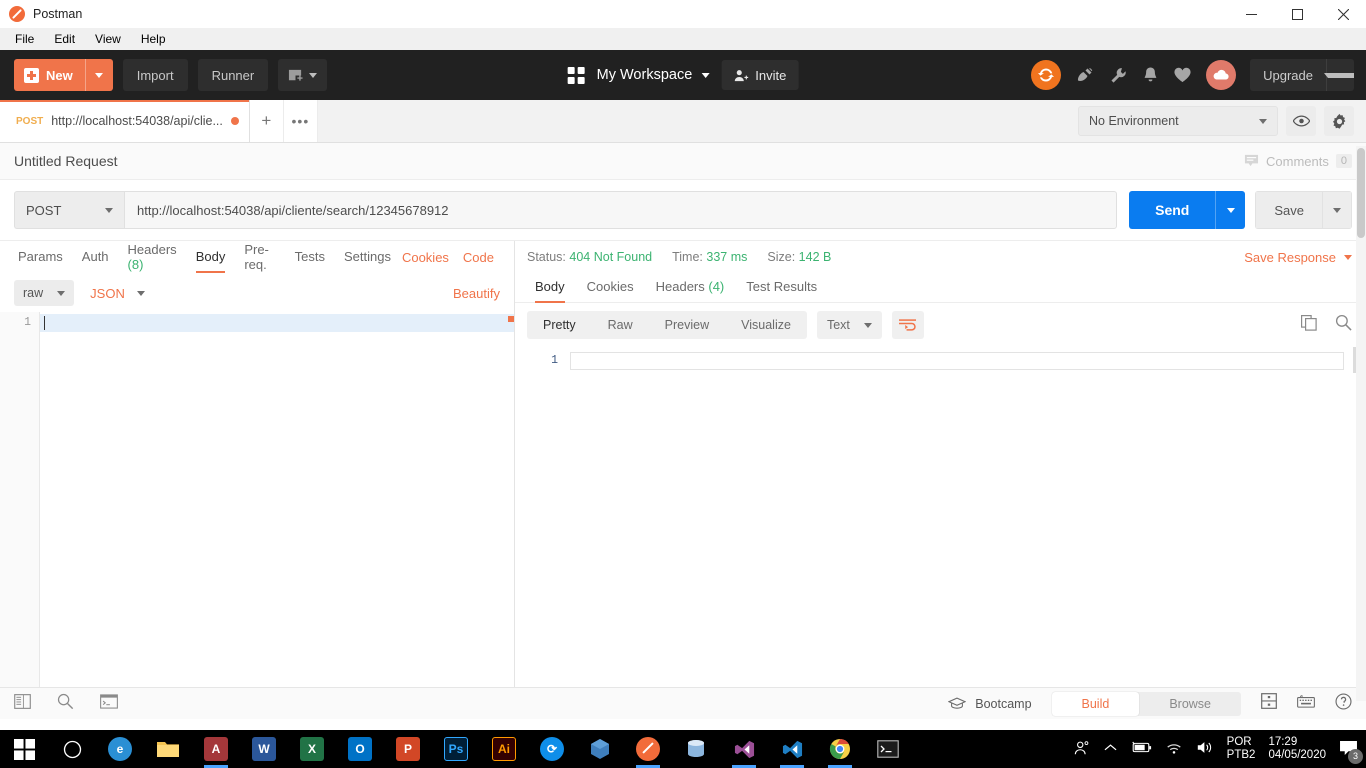 The width and height of the screenshot is (1366, 768). I want to click on tab-tests: Tests, so click(310, 257).